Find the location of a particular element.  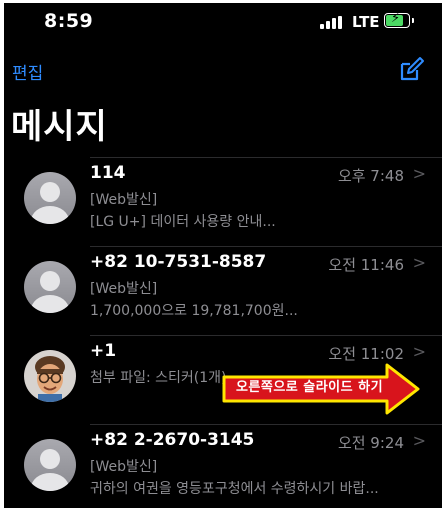

conversation-sender: +82 10-7531-8587 is located at coordinates (178, 262).